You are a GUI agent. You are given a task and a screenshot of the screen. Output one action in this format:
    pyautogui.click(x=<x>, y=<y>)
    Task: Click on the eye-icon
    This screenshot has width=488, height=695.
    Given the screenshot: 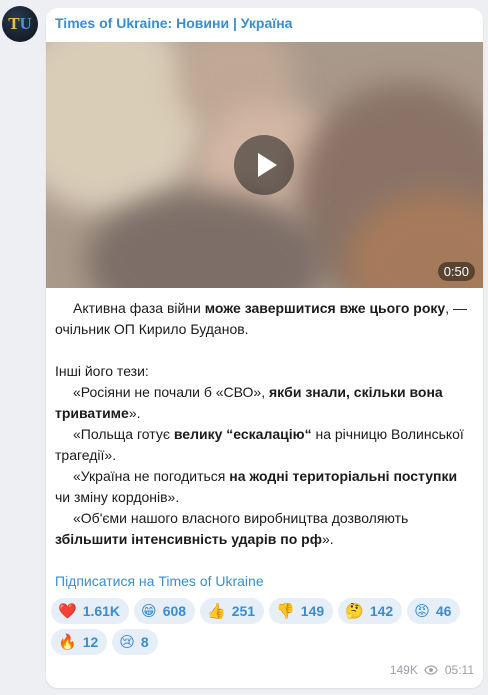 What is the action you would take?
    pyautogui.click(x=431, y=670)
    